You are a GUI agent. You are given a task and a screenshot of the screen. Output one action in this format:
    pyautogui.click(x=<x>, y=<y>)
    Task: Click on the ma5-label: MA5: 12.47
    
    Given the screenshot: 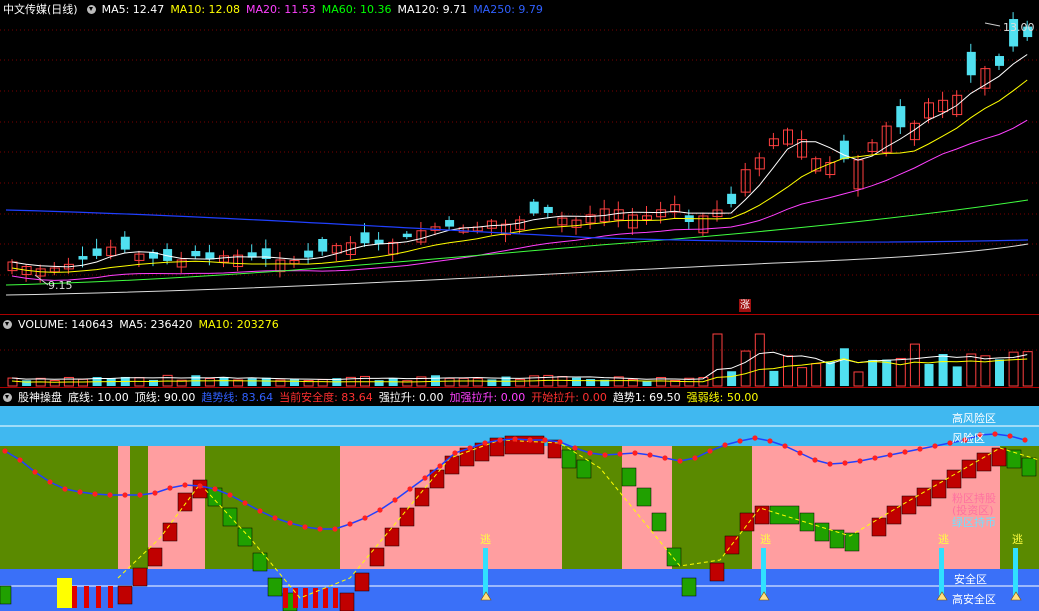 What is the action you would take?
    pyautogui.click(x=133, y=9)
    